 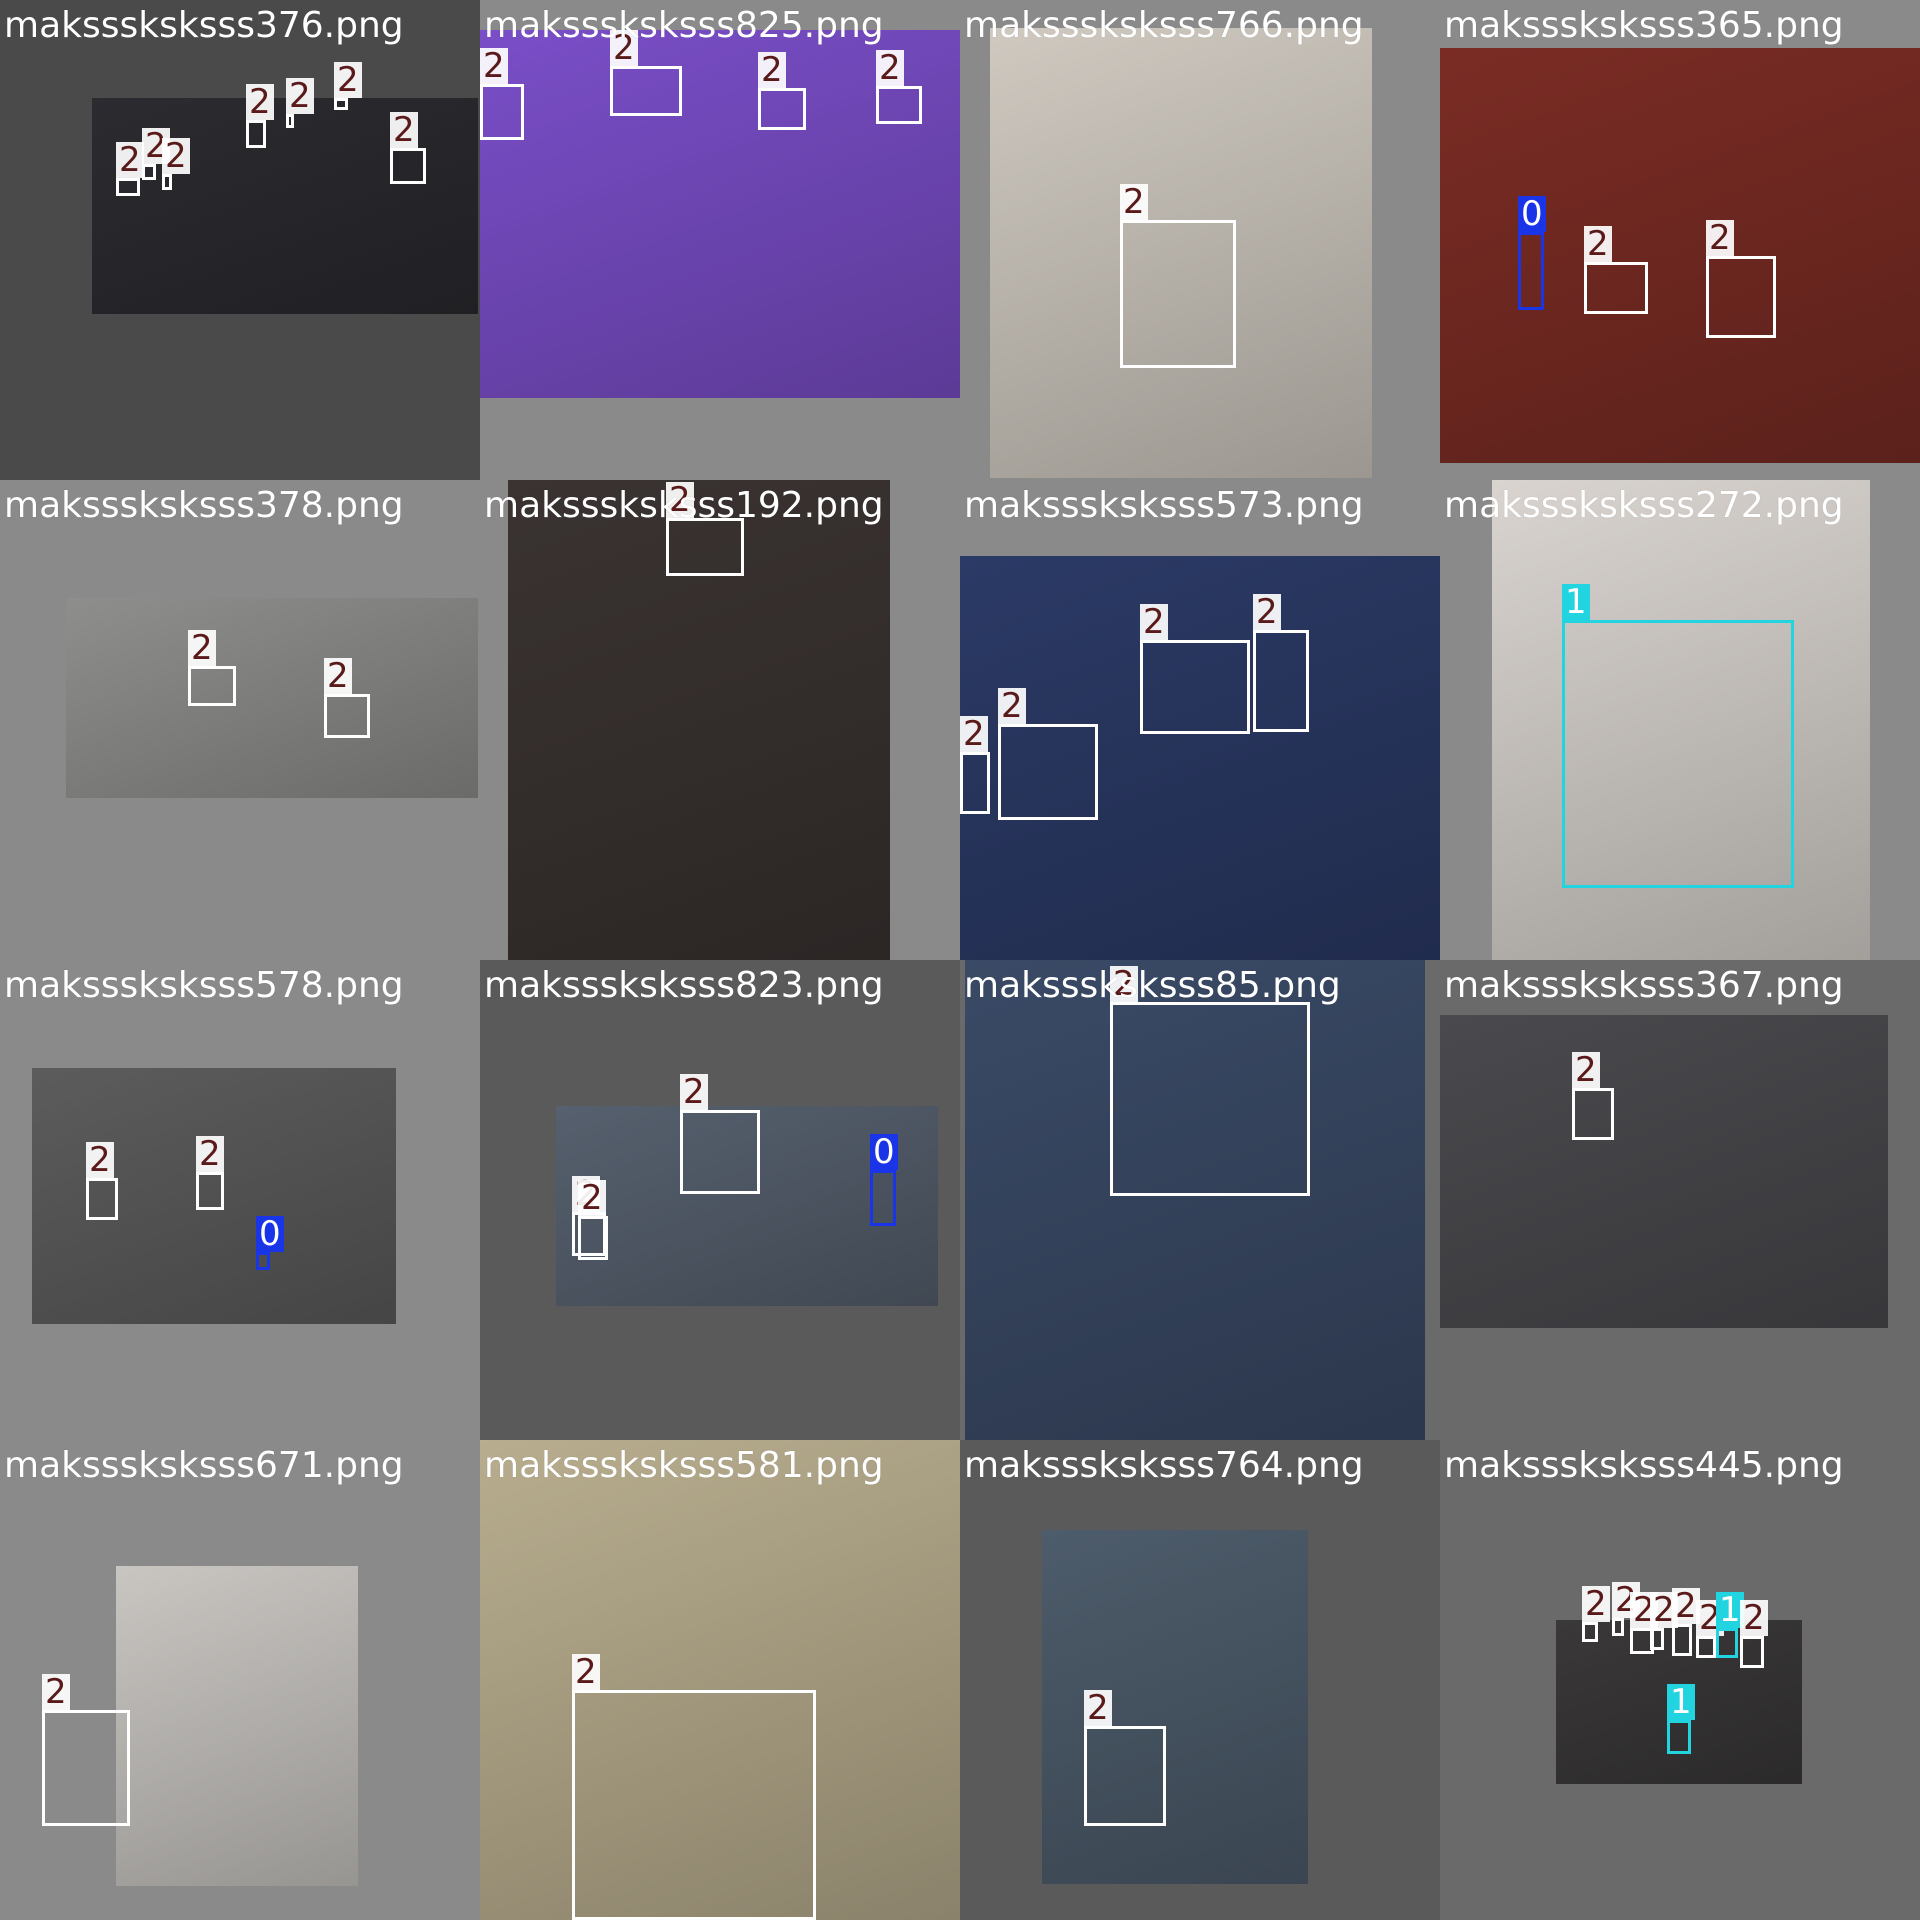 I want to click on filename-label: maksssksksss764.png, so click(x=1164, y=1465).